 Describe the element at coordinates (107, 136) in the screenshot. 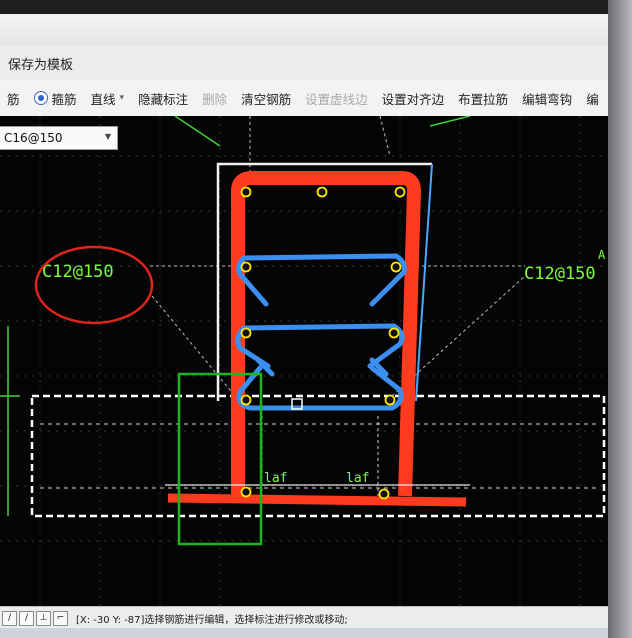

I see `caret-down-icon: ▼` at that location.